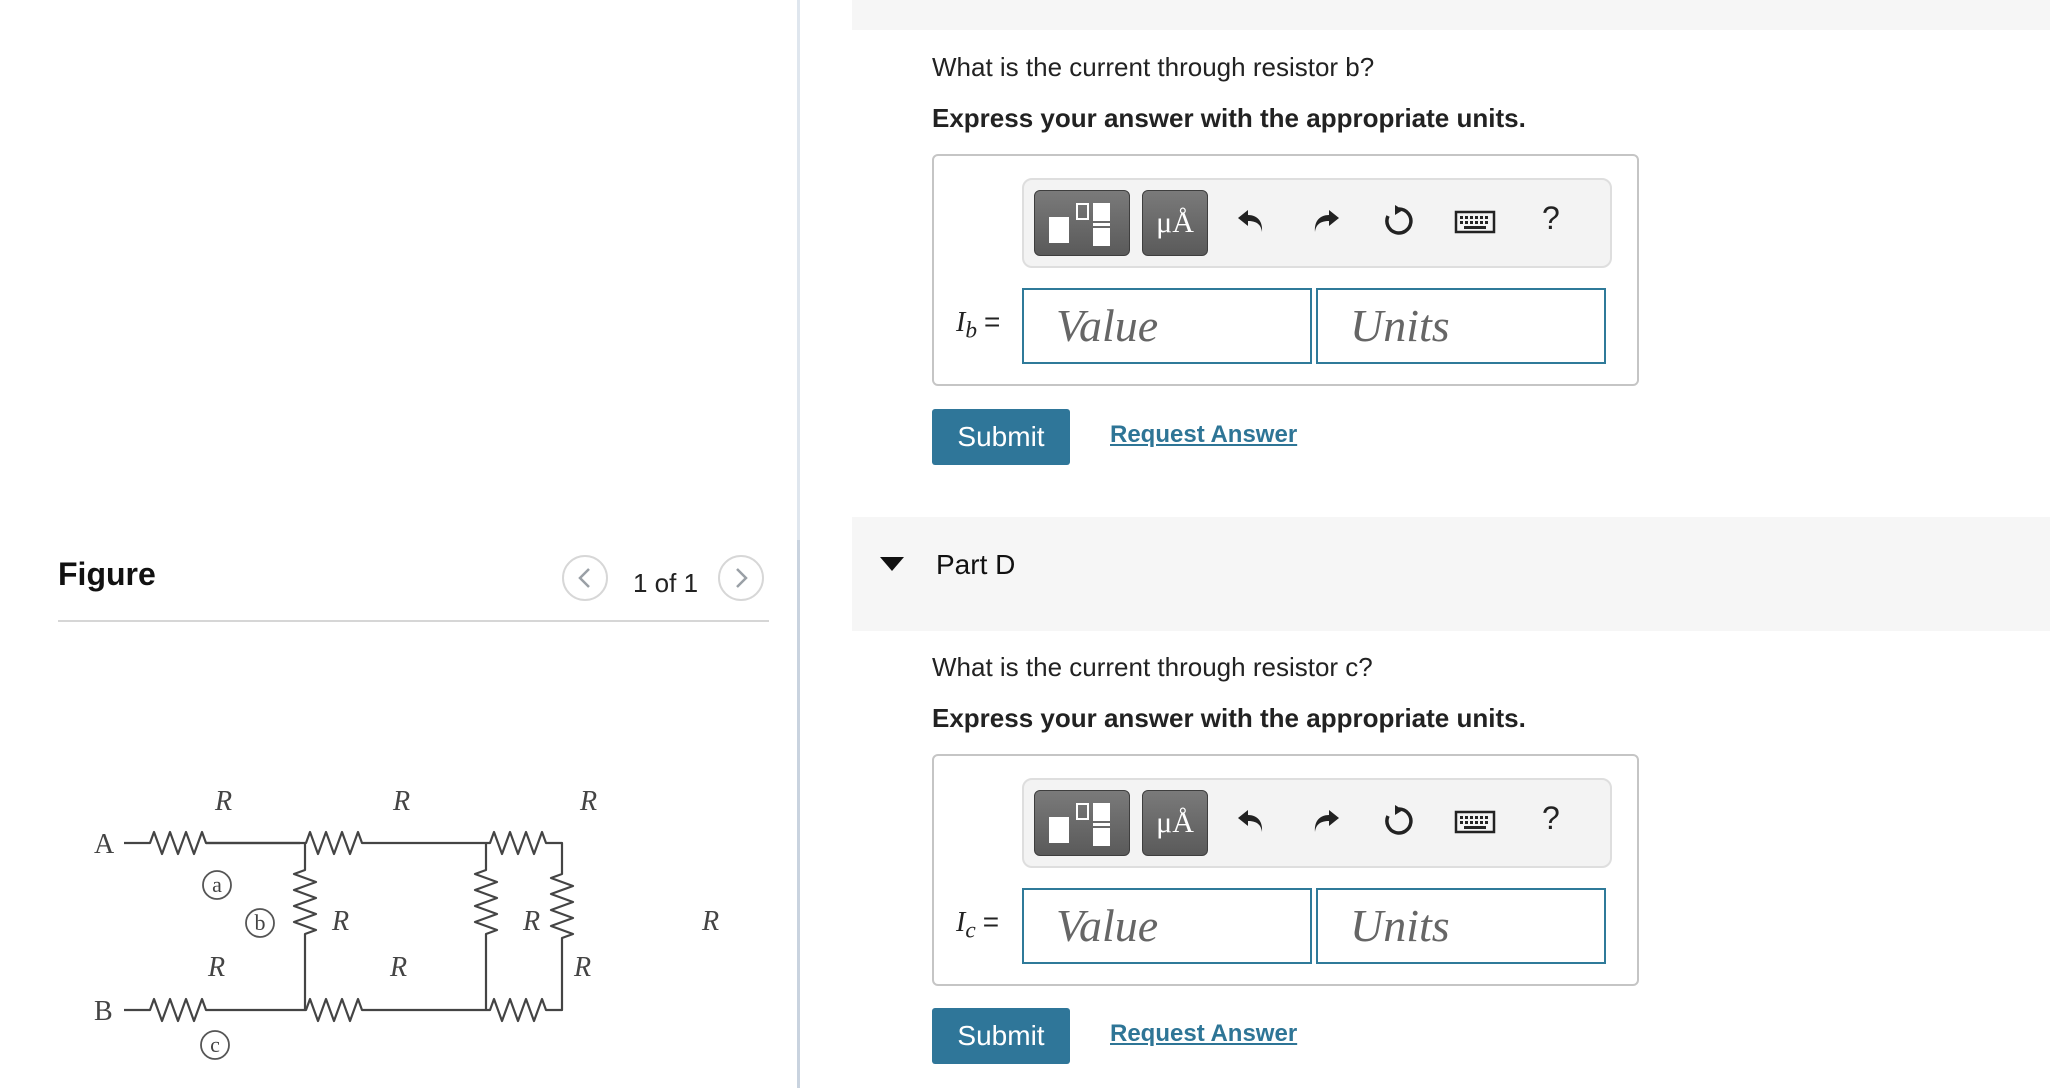 This screenshot has width=2050, height=1088. Describe the element at coordinates (970, 930) in the screenshot. I see `variable-subscript: c` at that location.